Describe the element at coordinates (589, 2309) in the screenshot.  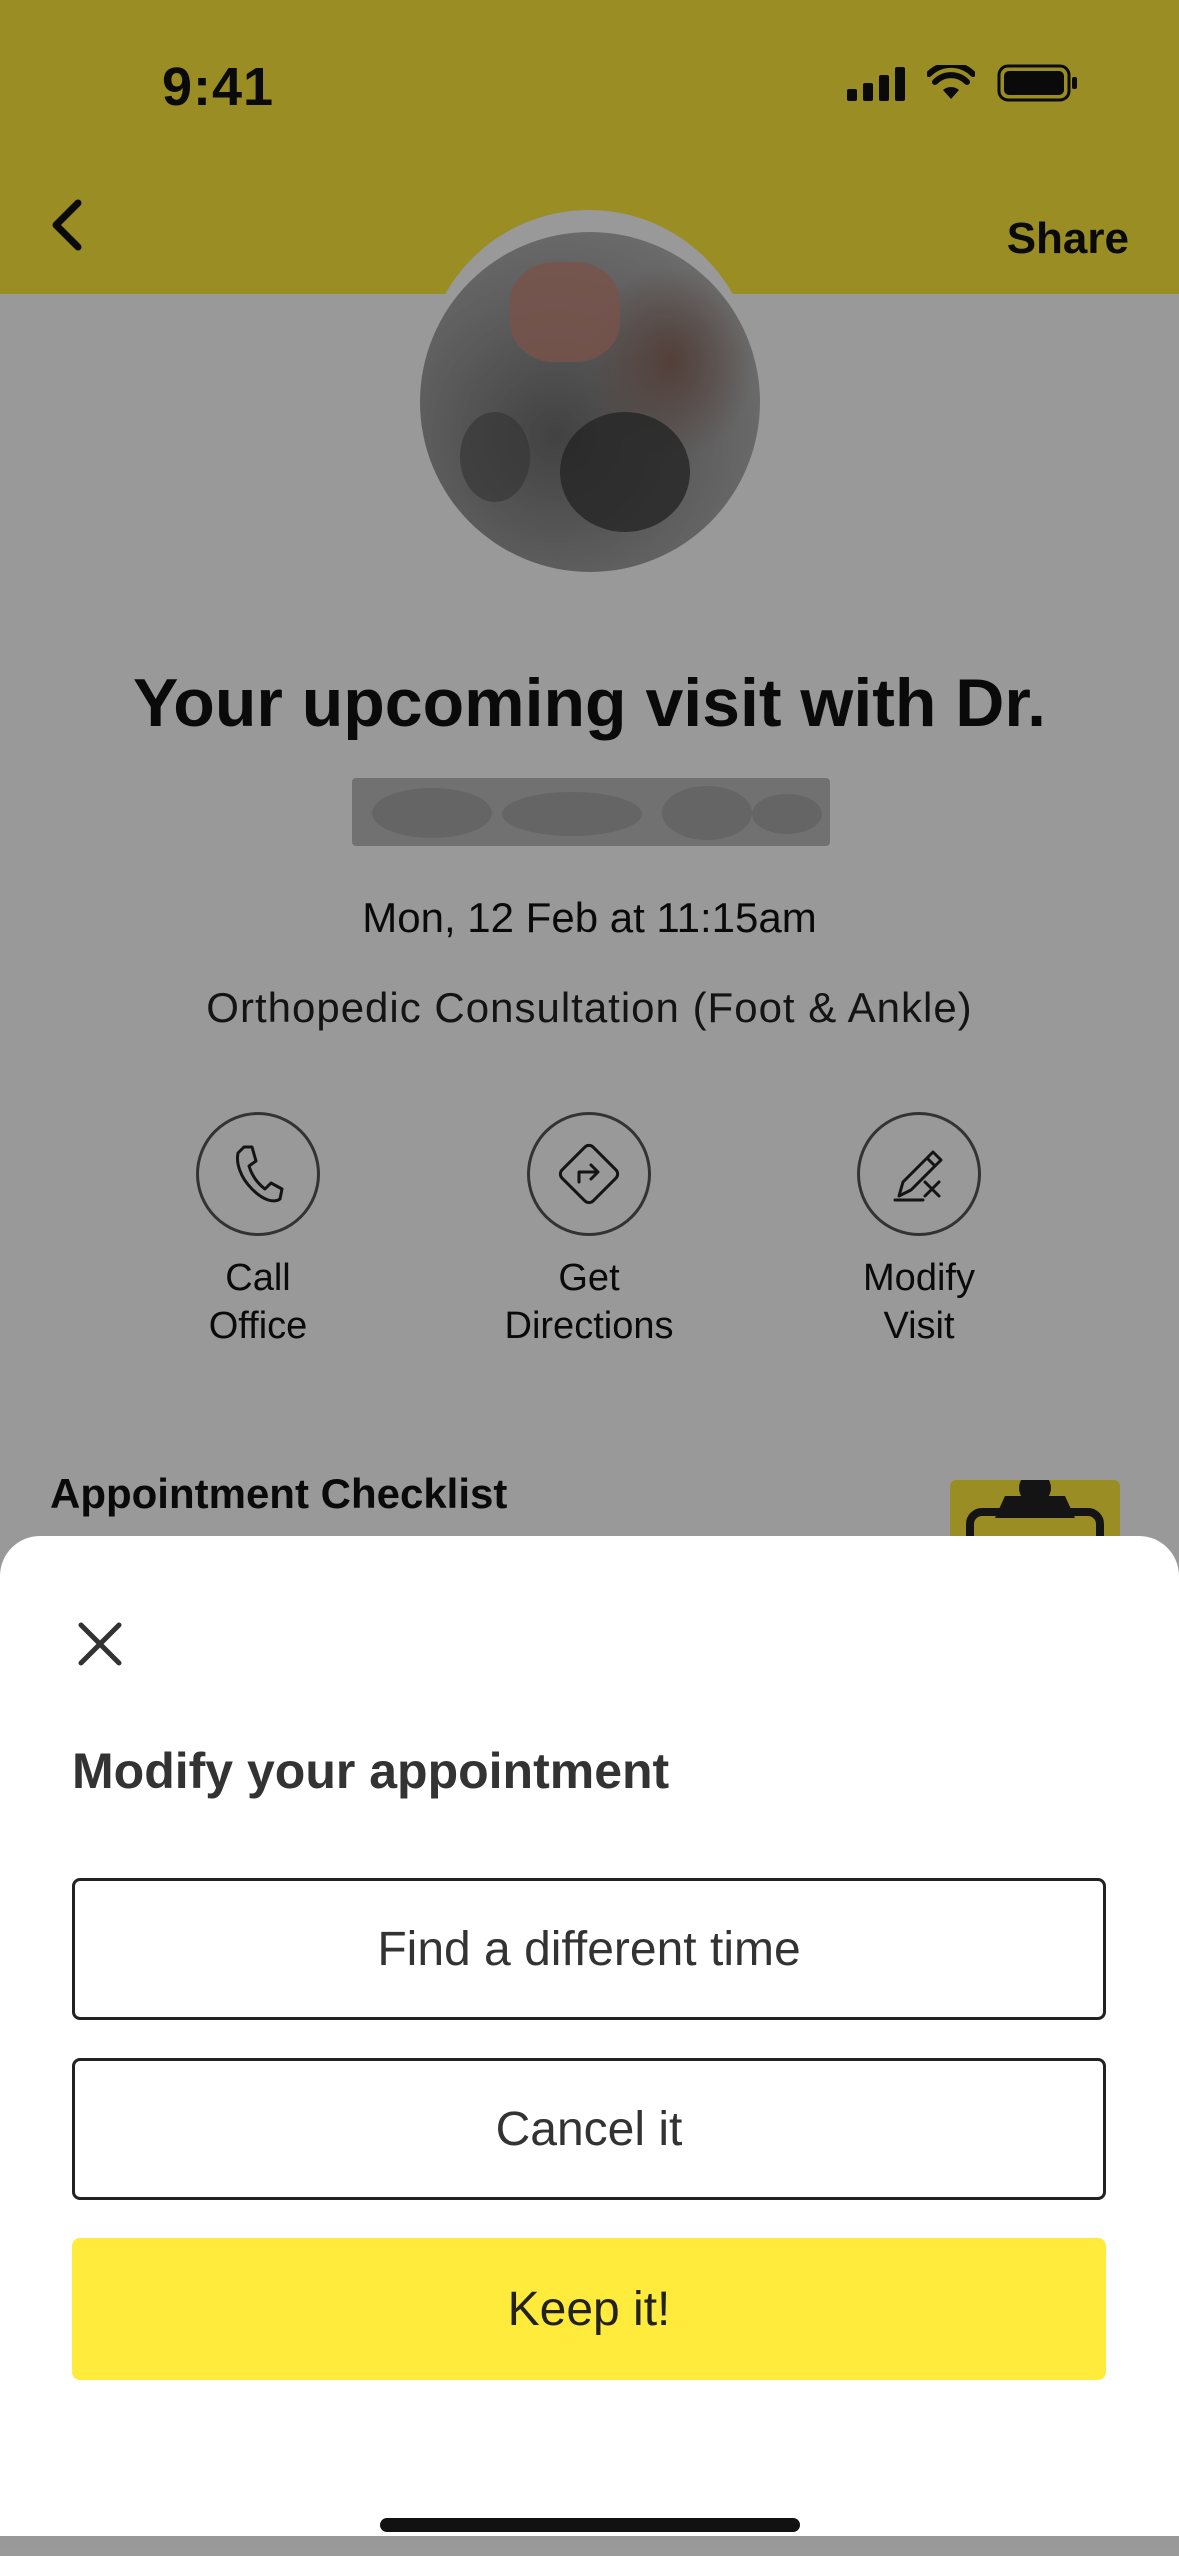
I see `keep-appointment-button: Keep it!` at that location.